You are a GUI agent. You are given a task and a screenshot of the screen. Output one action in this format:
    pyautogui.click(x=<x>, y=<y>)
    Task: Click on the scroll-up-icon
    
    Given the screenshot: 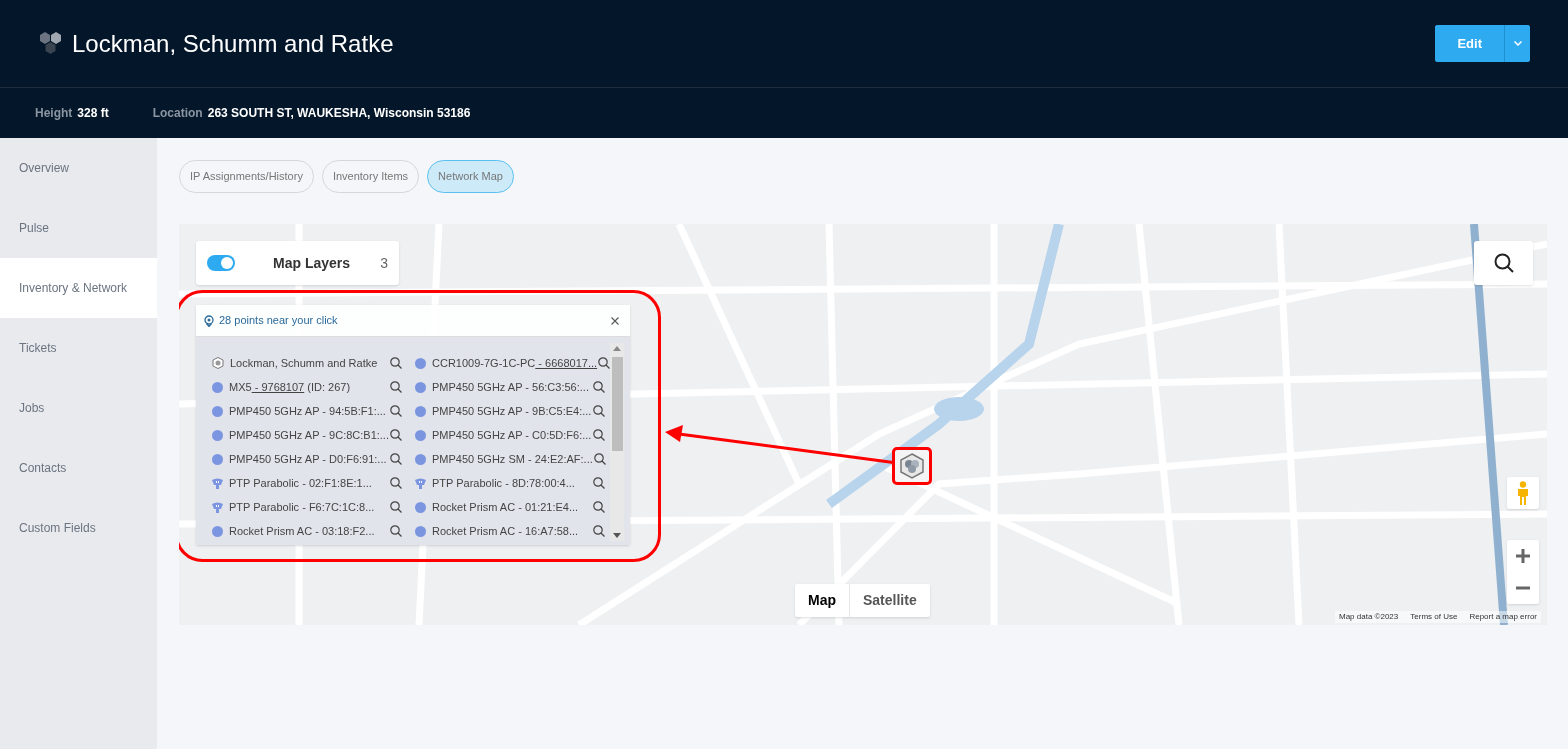 What is the action you would take?
    pyautogui.click(x=617, y=348)
    